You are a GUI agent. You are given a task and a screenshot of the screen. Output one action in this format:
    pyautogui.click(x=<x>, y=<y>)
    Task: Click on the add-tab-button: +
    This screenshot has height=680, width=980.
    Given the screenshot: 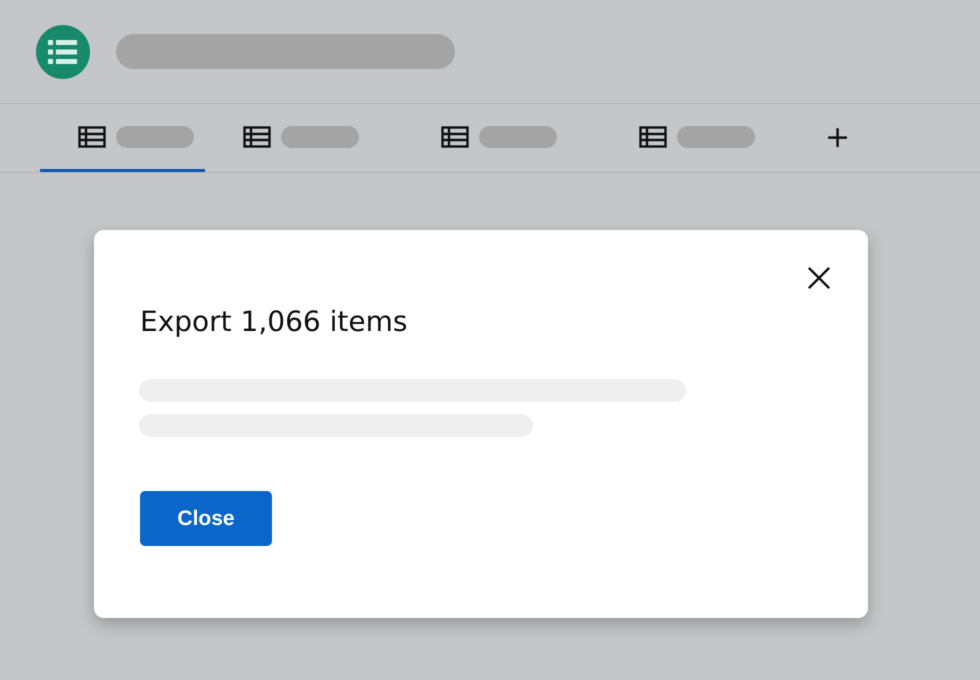 What is the action you would take?
    pyautogui.click(x=837, y=138)
    